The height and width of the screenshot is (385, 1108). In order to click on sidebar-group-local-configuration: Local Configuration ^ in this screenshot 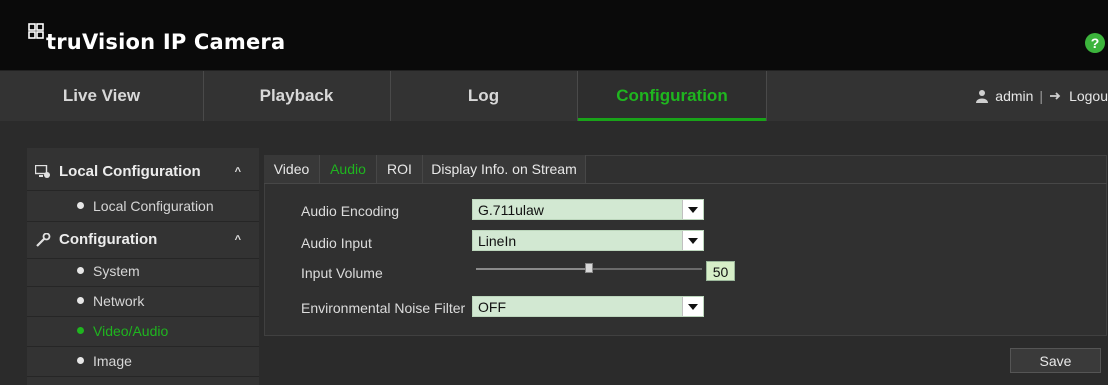, I will do `click(143, 172)`.